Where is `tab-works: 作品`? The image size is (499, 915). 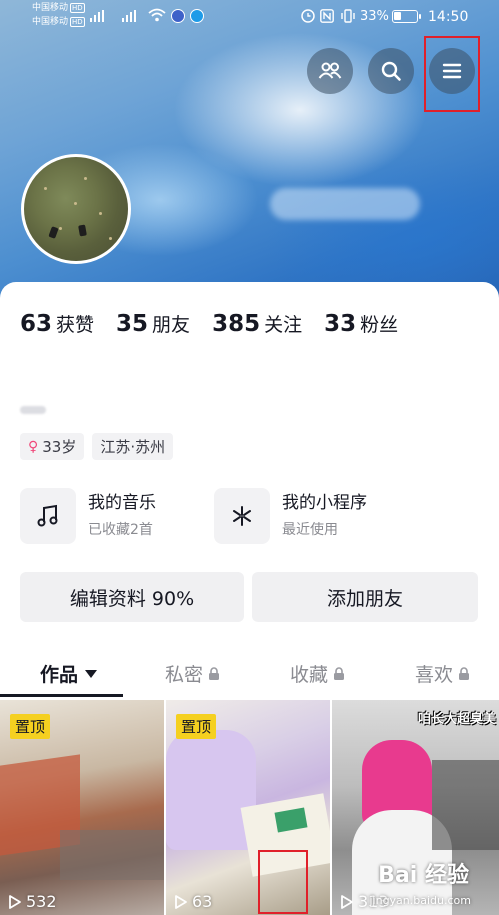
tab-works: 作品 is located at coordinates (69, 673).